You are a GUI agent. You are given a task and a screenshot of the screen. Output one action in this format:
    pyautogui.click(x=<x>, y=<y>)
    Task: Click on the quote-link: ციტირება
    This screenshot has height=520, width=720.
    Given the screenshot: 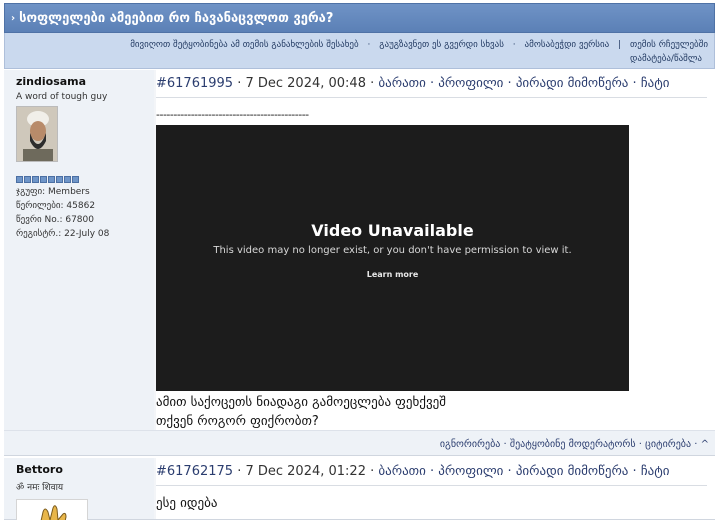 What is the action you would take?
    pyautogui.click(x=668, y=444)
    